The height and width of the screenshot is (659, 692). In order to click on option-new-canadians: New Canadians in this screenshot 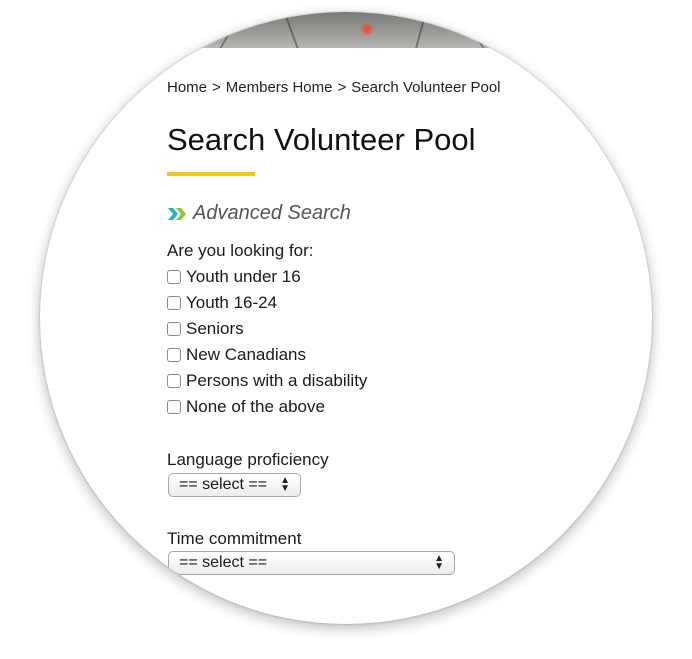, I will do `click(267, 355)`.